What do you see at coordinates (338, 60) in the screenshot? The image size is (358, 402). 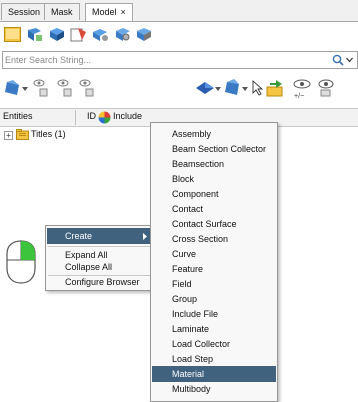 I see `search-icon` at bounding box center [338, 60].